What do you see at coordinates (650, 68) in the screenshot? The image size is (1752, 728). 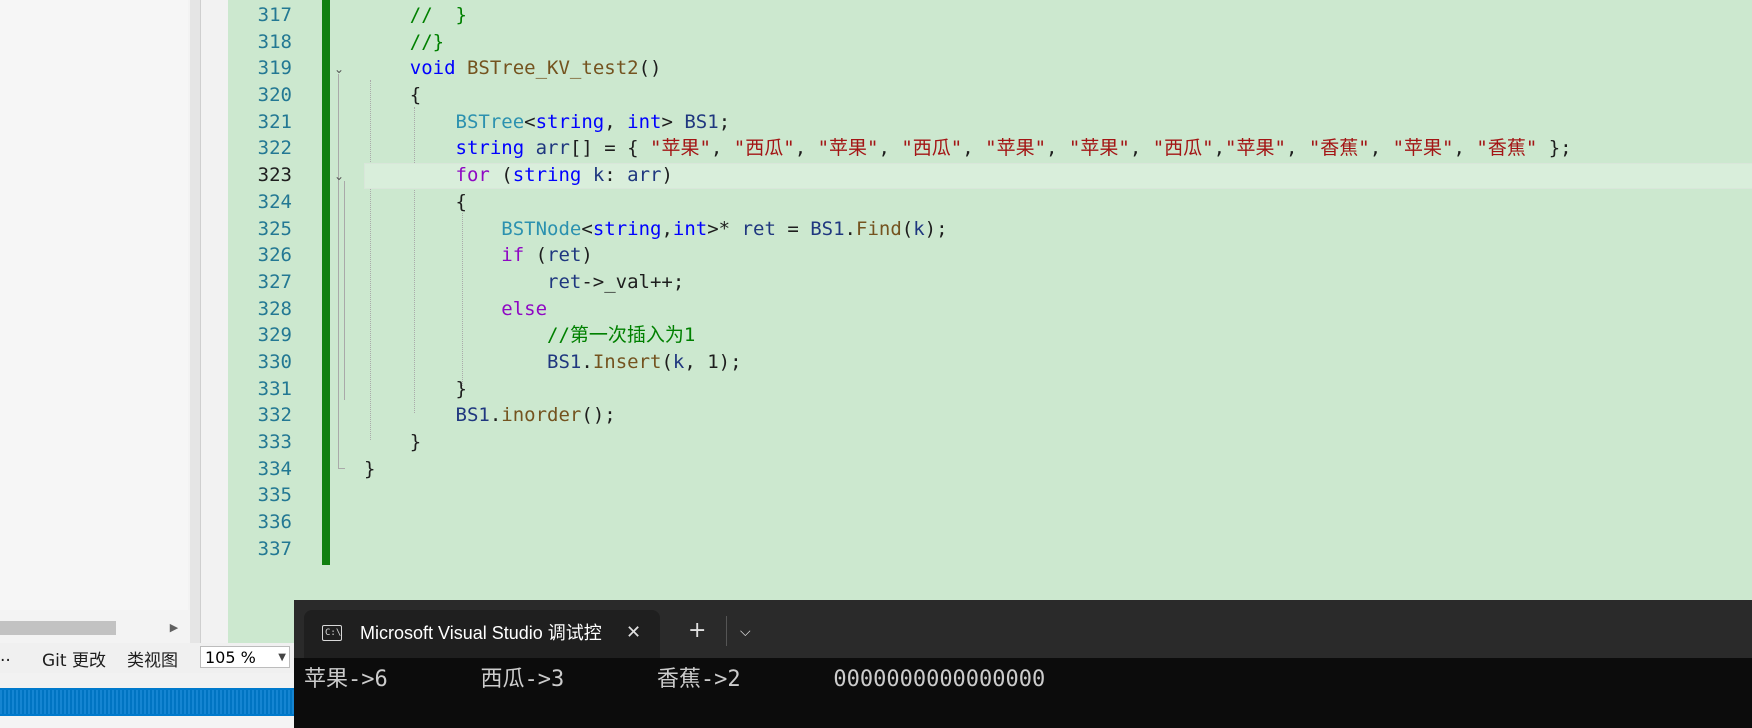 I see `code-token: ()` at bounding box center [650, 68].